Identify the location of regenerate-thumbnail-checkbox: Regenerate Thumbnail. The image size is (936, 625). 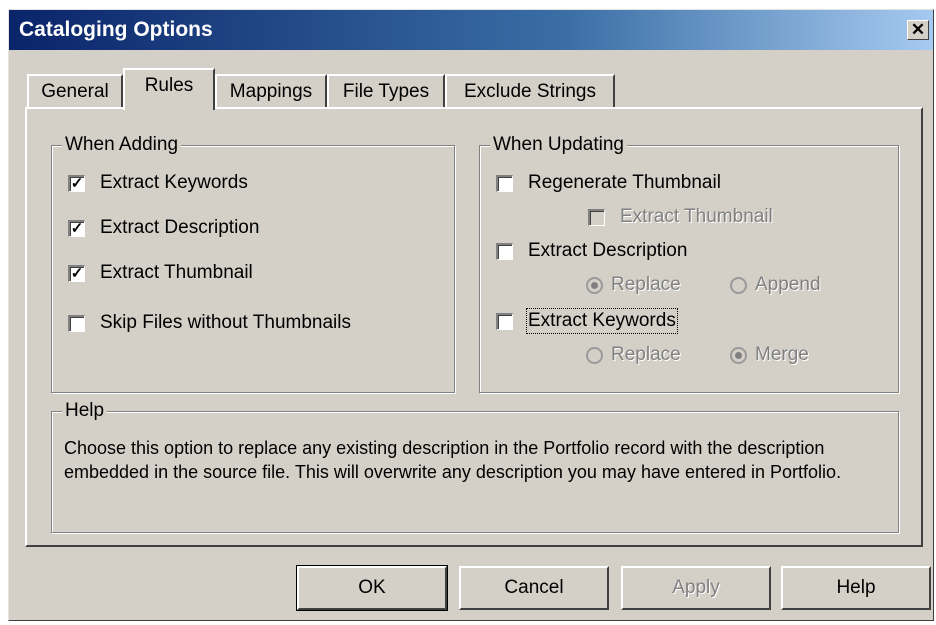
(608, 183).